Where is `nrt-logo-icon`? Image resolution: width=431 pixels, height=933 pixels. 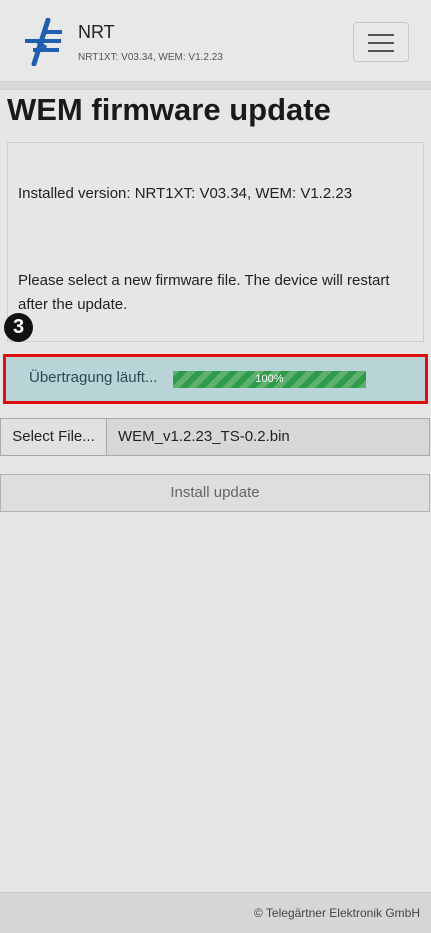 nrt-logo-icon is located at coordinates (43, 42).